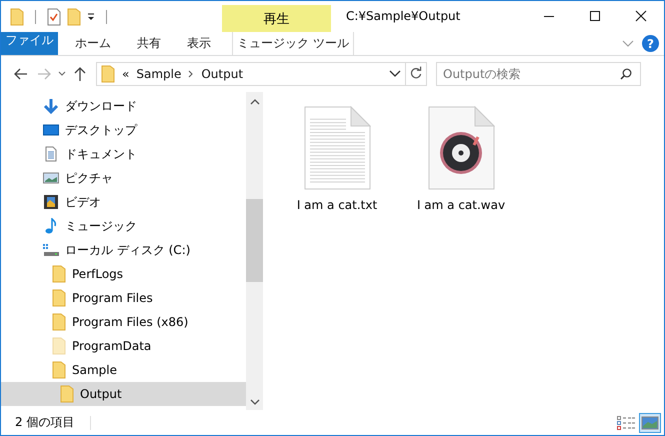 Image resolution: width=665 pixels, height=436 pixels. What do you see at coordinates (251, 74) in the screenshot?
I see `address-bar: « Sample Output` at bounding box center [251, 74].